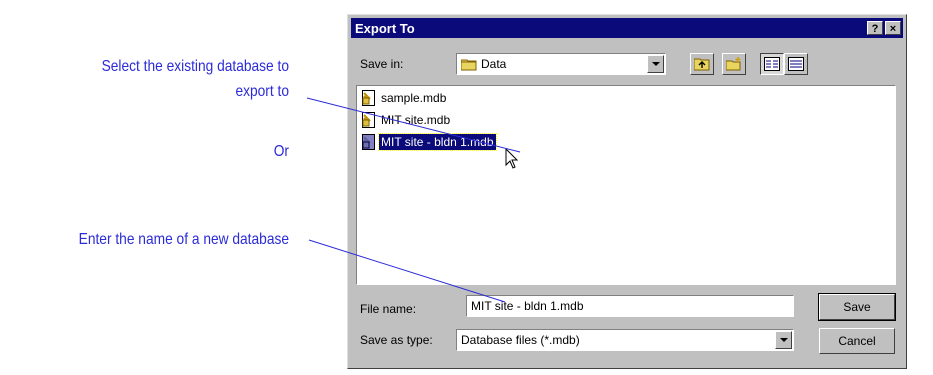 The image size is (933, 375). Describe the element at coordinates (195, 66) in the screenshot. I see `annotation-select-line1: Select the existing database to` at that location.